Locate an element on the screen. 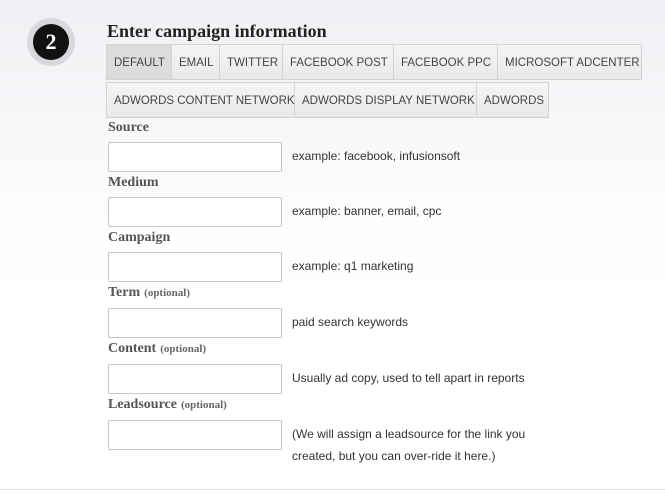  term-label: Term (optional) is located at coordinates (149, 293).